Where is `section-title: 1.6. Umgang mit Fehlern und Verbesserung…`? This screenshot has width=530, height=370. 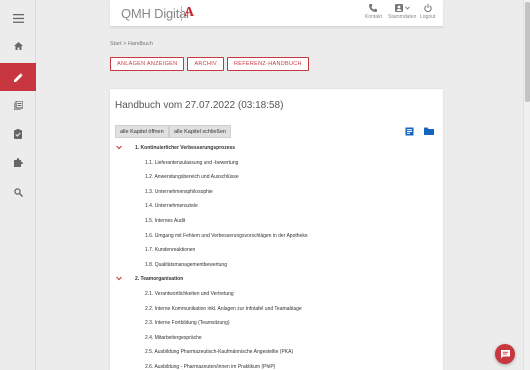 section-title: 1.6. Umgang mit Fehlern und Verbesserung… is located at coordinates (226, 235).